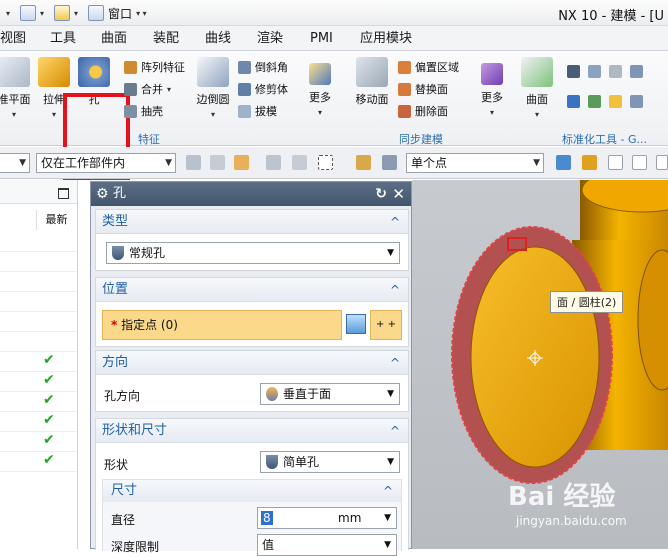 The height and width of the screenshot is (556, 668). Describe the element at coordinates (268, 545) in the screenshot. I see `depth-limit-value: 值` at that location.